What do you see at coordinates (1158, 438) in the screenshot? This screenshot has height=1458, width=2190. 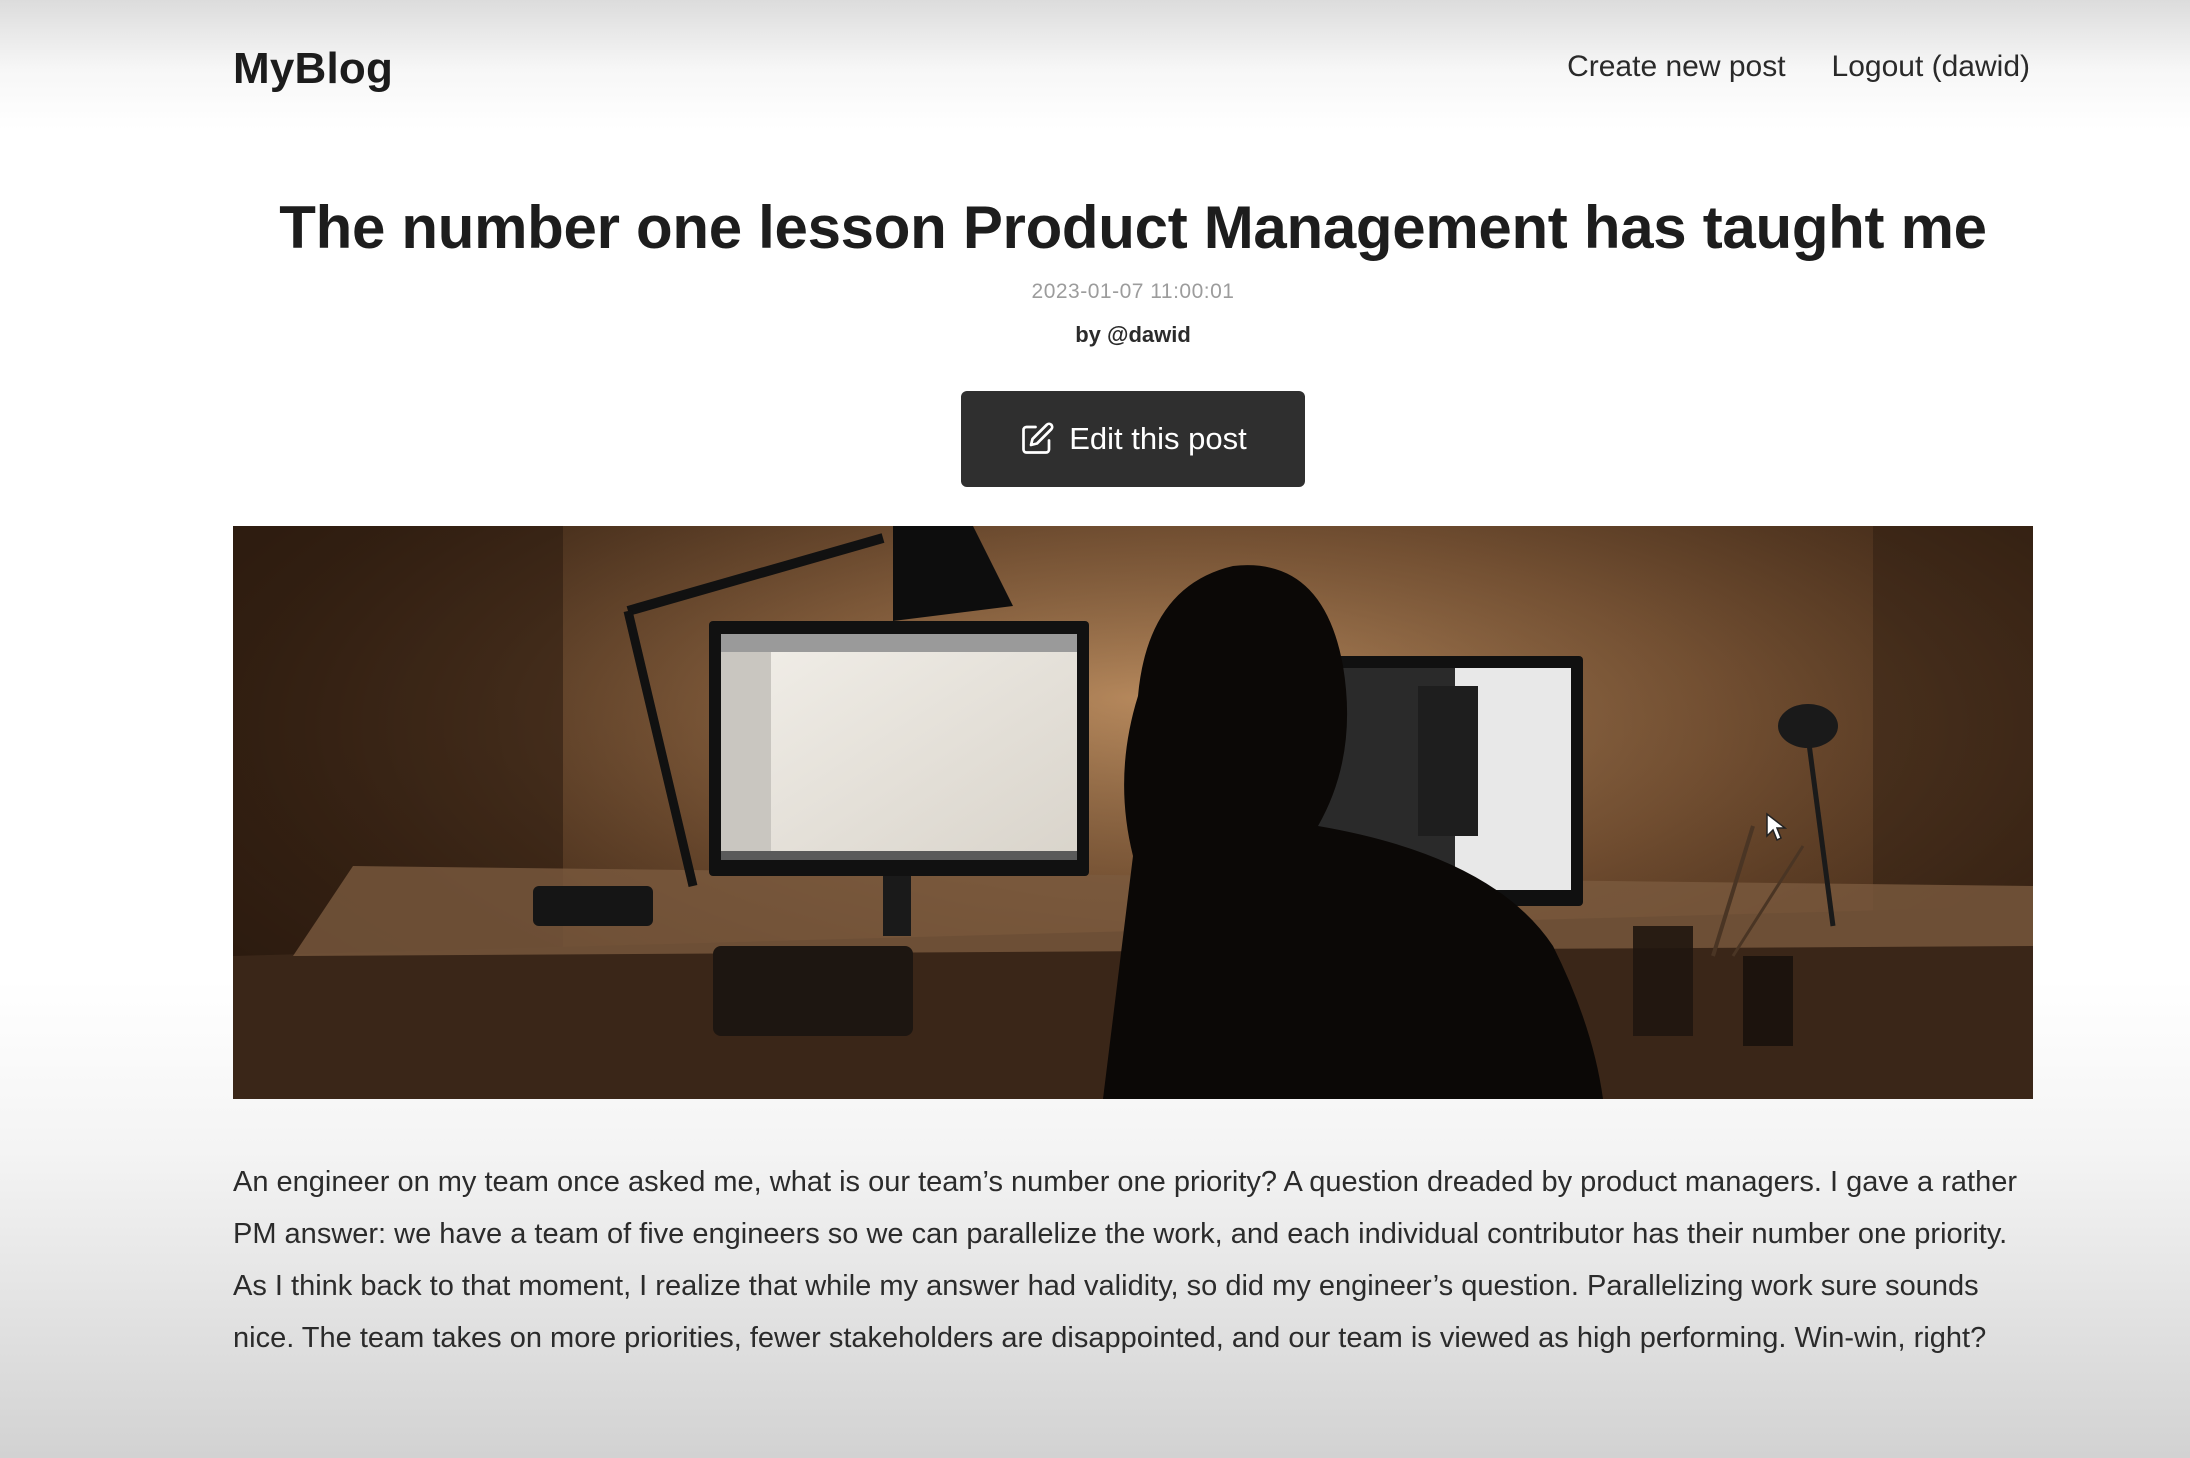 I see `edit-post-label: Edit this post` at bounding box center [1158, 438].